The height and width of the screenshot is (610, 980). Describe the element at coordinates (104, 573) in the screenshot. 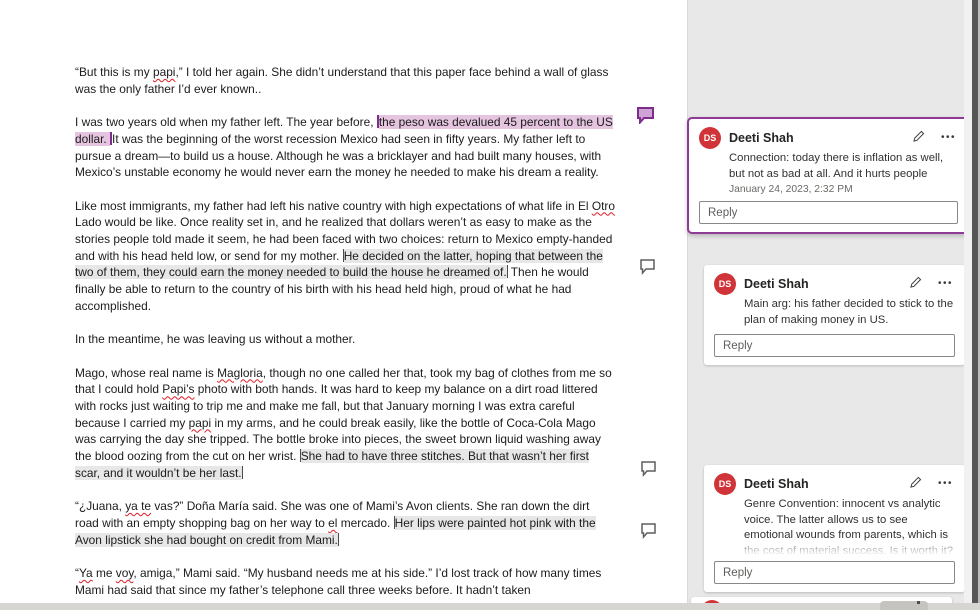

I see `text-run: me` at that location.